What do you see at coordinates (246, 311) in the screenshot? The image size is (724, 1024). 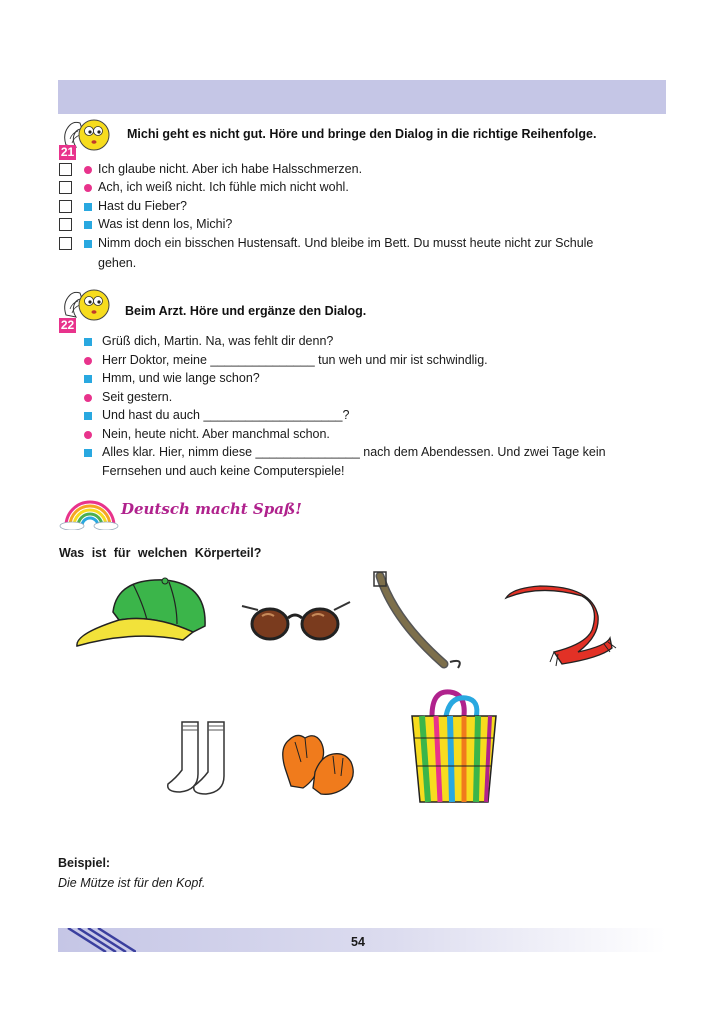 I see `exercise-instruction: Beim Arzt. Höre und ergänze den Dialog.` at bounding box center [246, 311].